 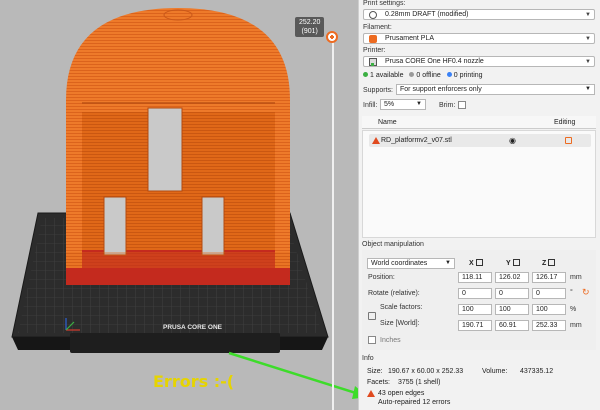 I want to click on print-settings-select: 0.28mm DRAFT (modified) ▼, so click(x=479, y=14).